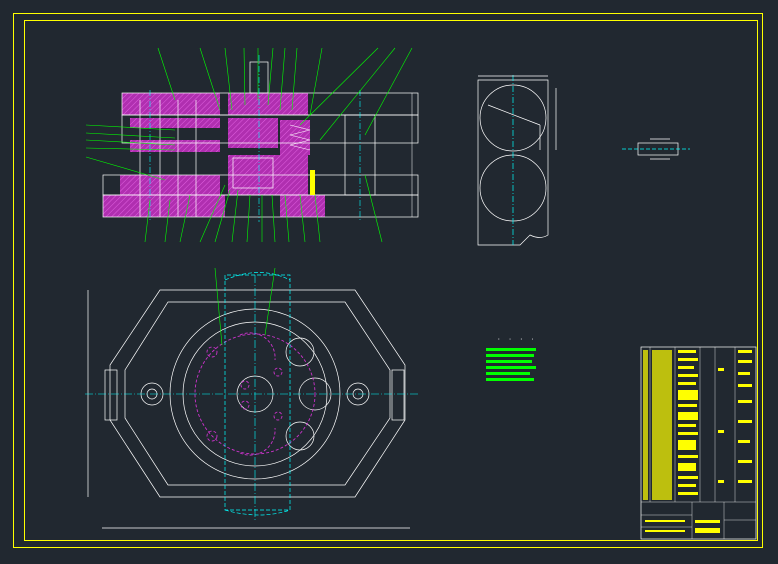  I want to click on title-block, so click(698, 443).